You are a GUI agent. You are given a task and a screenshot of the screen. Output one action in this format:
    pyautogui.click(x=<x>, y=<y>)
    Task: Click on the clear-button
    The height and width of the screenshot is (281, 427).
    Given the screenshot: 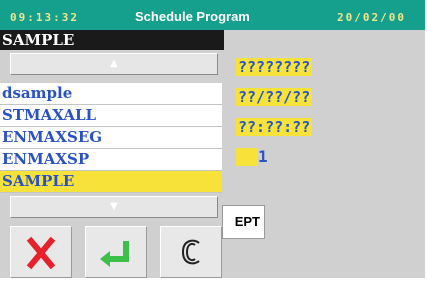 What is the action you would take?
    pyautogui.click(x=191, y=252)
    